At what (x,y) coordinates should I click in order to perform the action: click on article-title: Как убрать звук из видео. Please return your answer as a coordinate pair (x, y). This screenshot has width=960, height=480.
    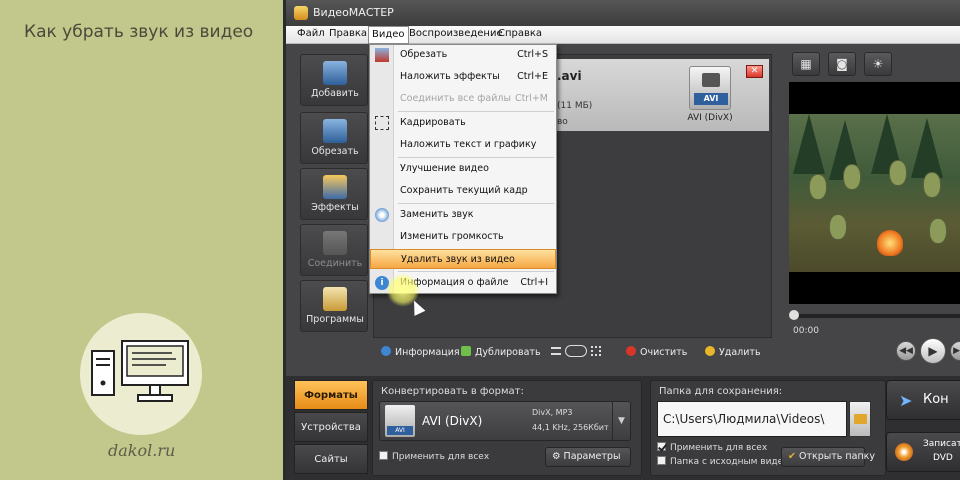
    Looking at the image, I should click on (139, 32).